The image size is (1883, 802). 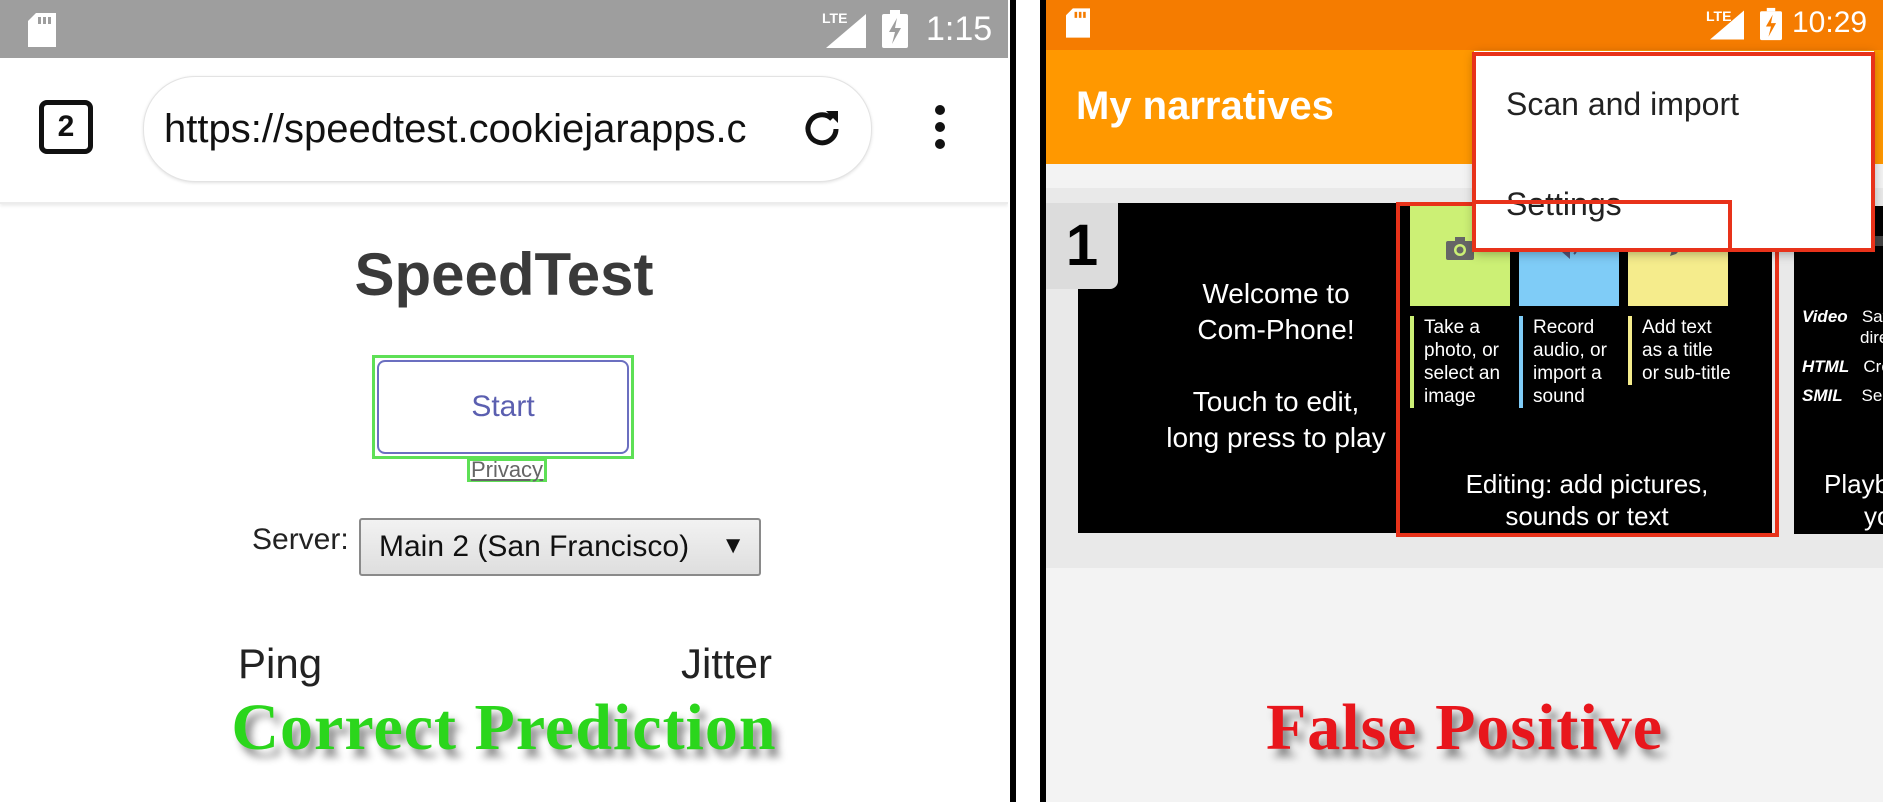 What do you see at coordinates (1871, 337) in the screenshot?
I see `video-option-value-2: directly` at bounding box center [1871, 337].